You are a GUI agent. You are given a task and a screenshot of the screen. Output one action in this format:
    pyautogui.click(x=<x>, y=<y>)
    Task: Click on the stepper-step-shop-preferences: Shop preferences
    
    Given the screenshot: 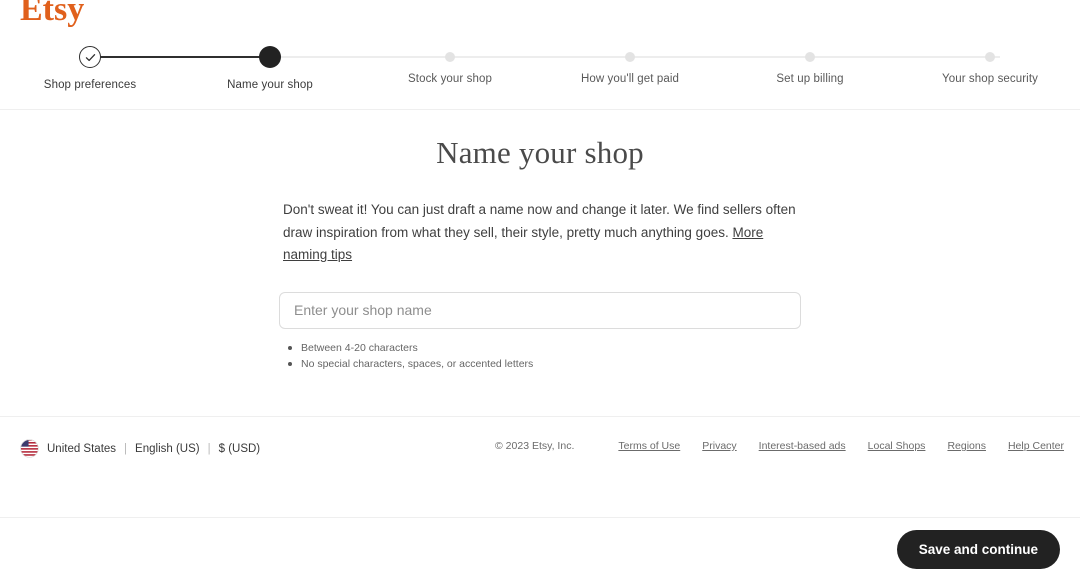 What is the action you would take?
    pyautogui.click(x=90, y=68)
    